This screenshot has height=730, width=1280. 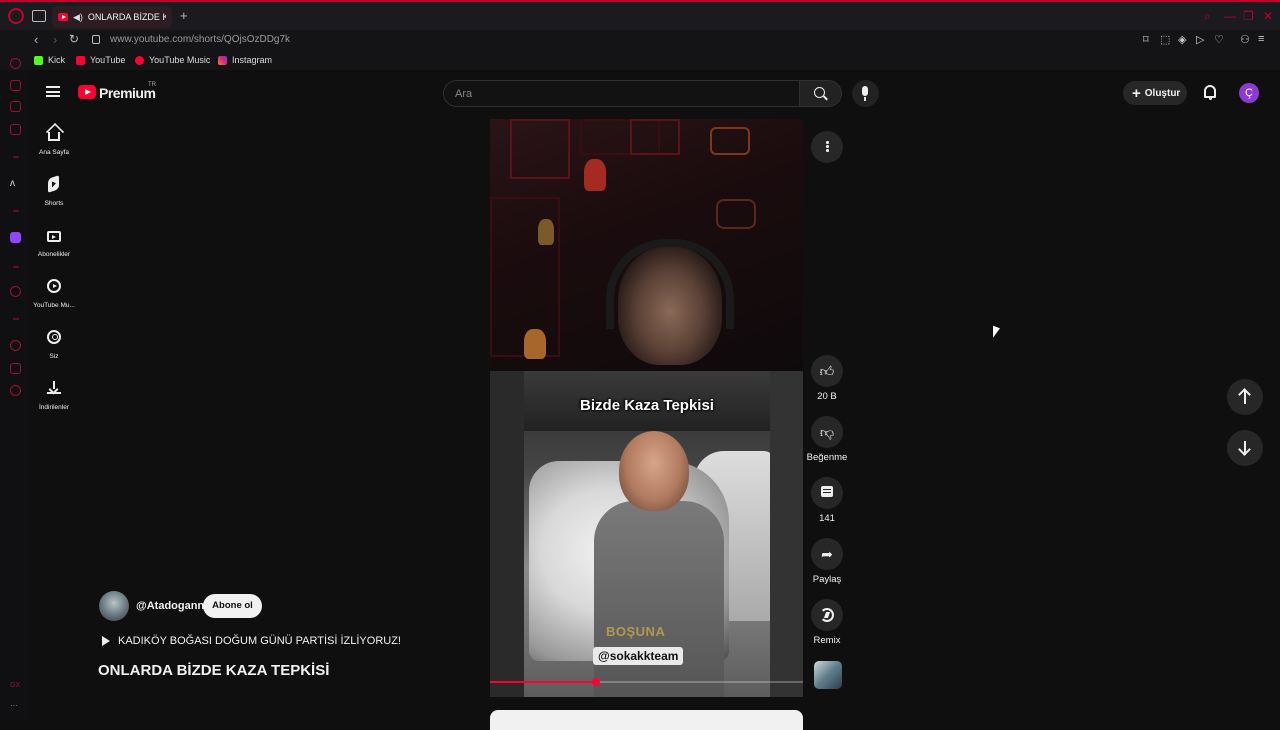 I want to click on history-icon, so click(x=15, y=345).